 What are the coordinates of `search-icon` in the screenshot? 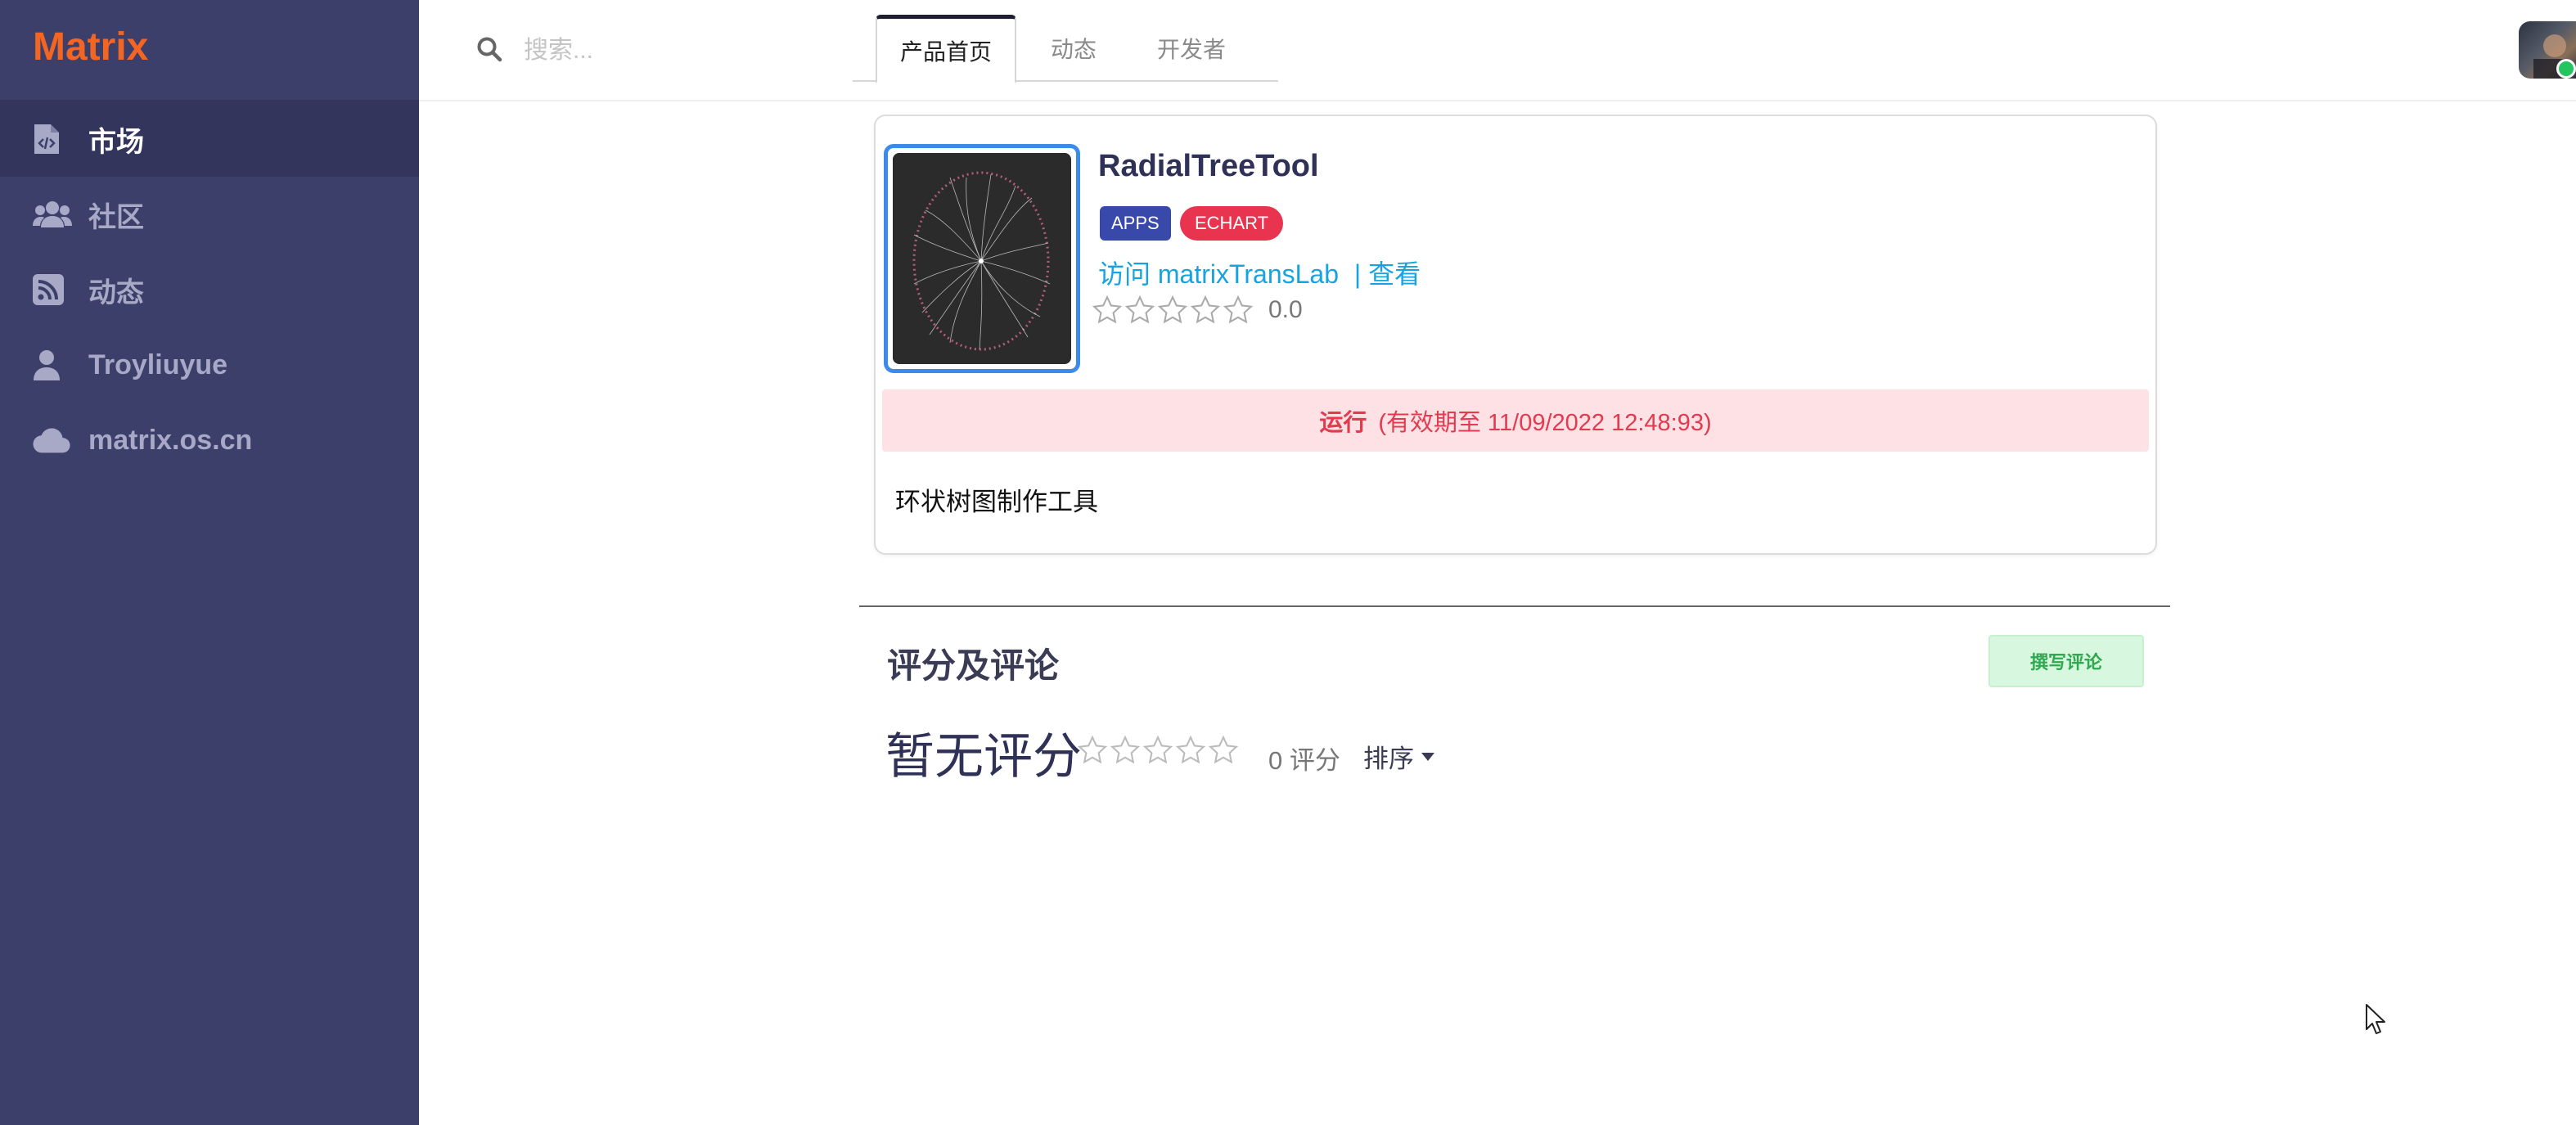 It's located at (489, 51).